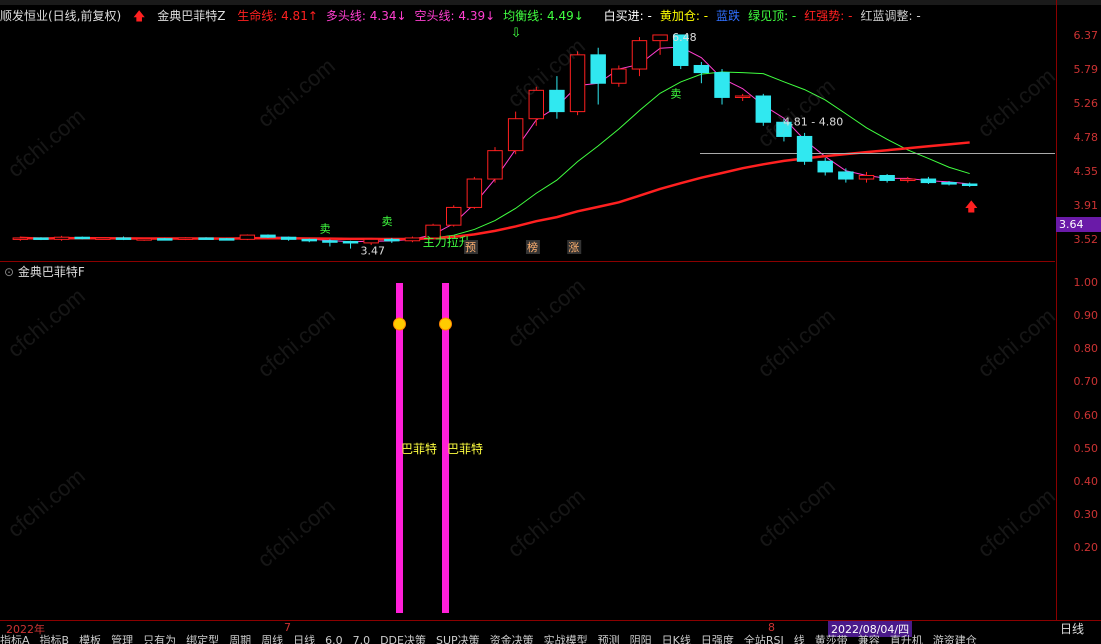 Image resolution: width=1101 pixels, height=644 pixels. Describe the element at coordinates (470, 247) in the screenshot. I see `marker-label: 预` at that location.